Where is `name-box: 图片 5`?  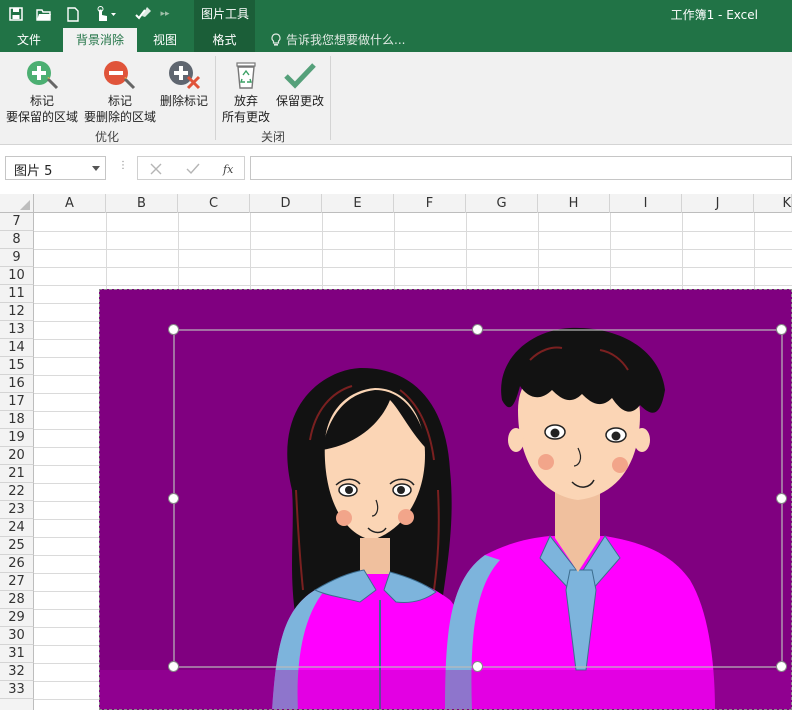 name-box: 图片 5 is located at coordinates (55, 168).